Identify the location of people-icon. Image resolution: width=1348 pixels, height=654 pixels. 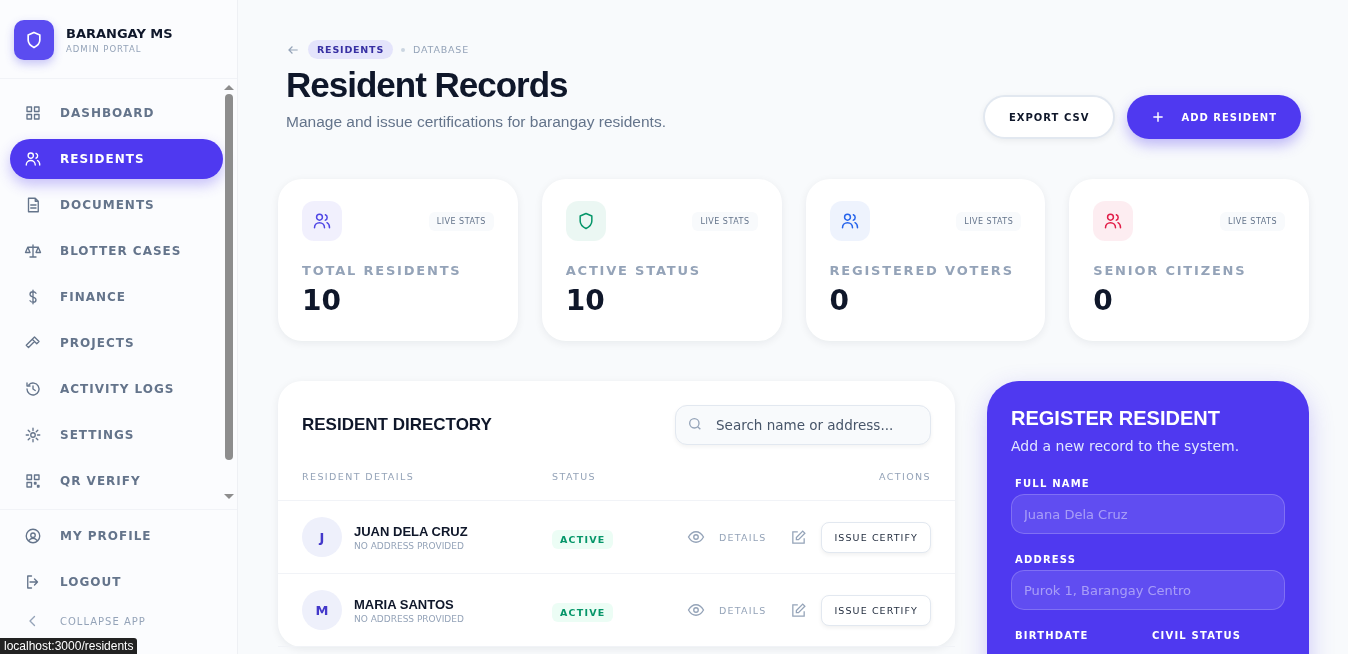
(33, 159).